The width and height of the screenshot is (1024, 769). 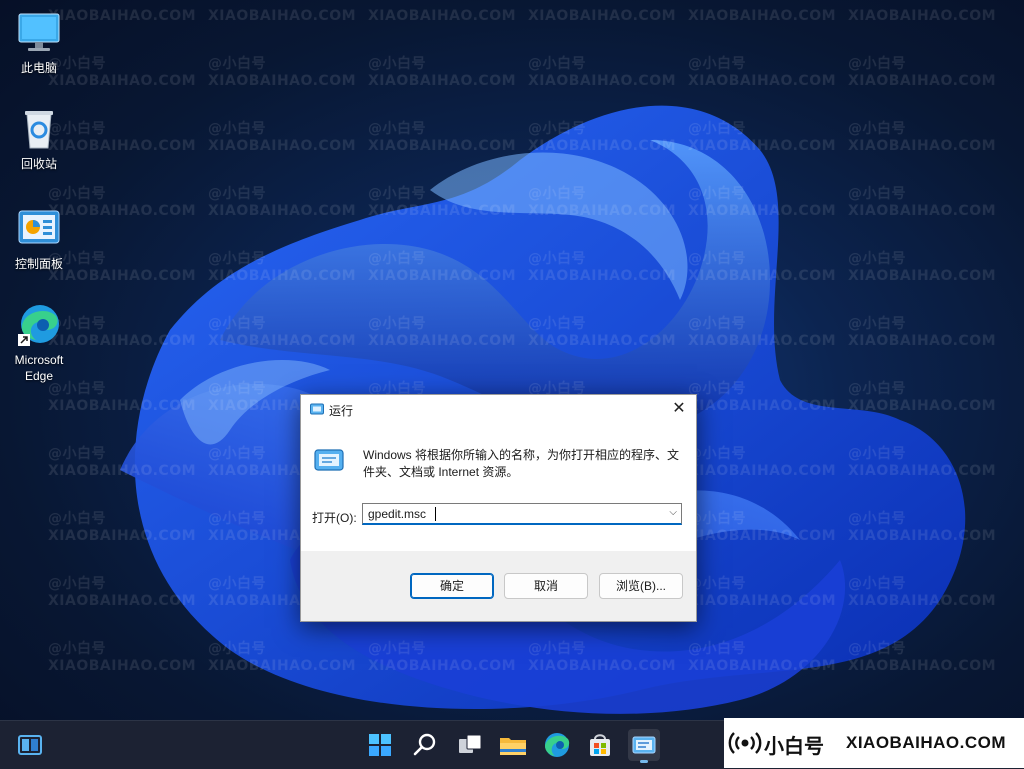 I want to click on search-icon, so click(x=424, y=744).